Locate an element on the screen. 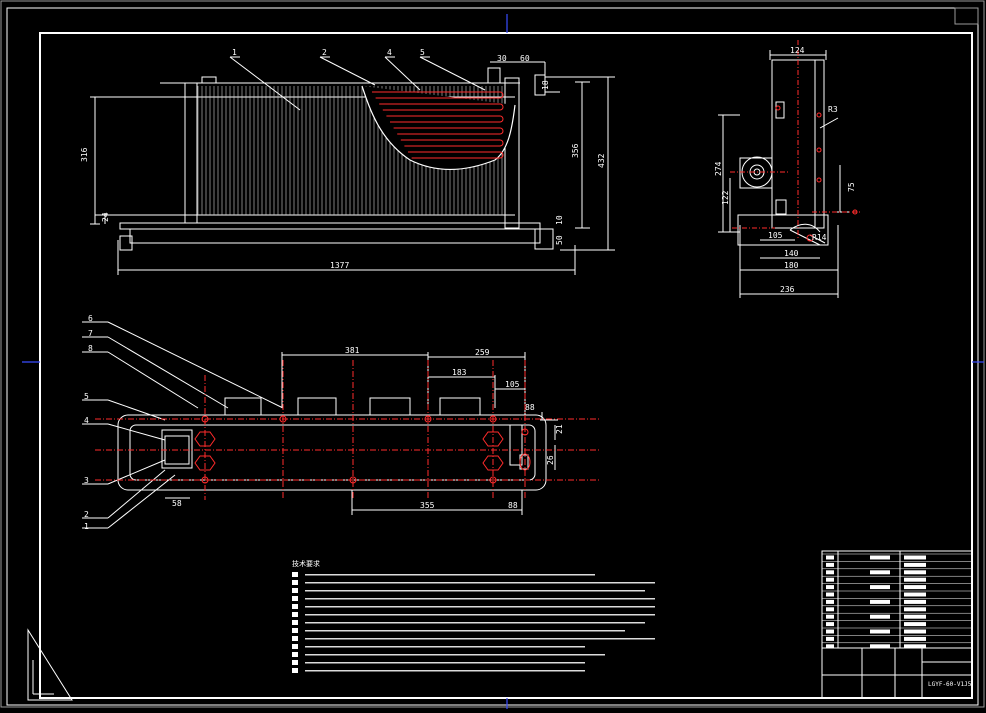  plan-callout-7: 7 is located at coordinates (90, 333).